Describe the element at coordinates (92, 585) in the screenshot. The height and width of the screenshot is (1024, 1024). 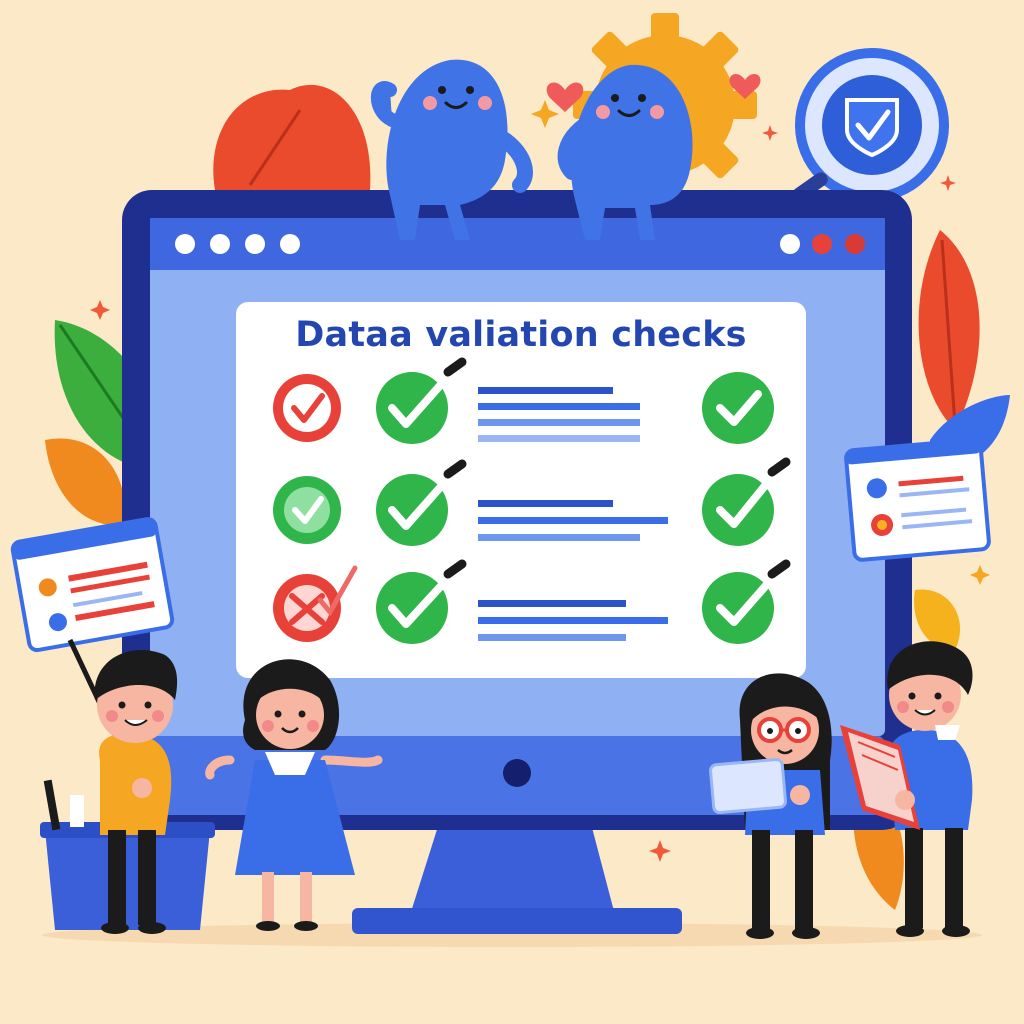
I see `floating-card-left` at that location.